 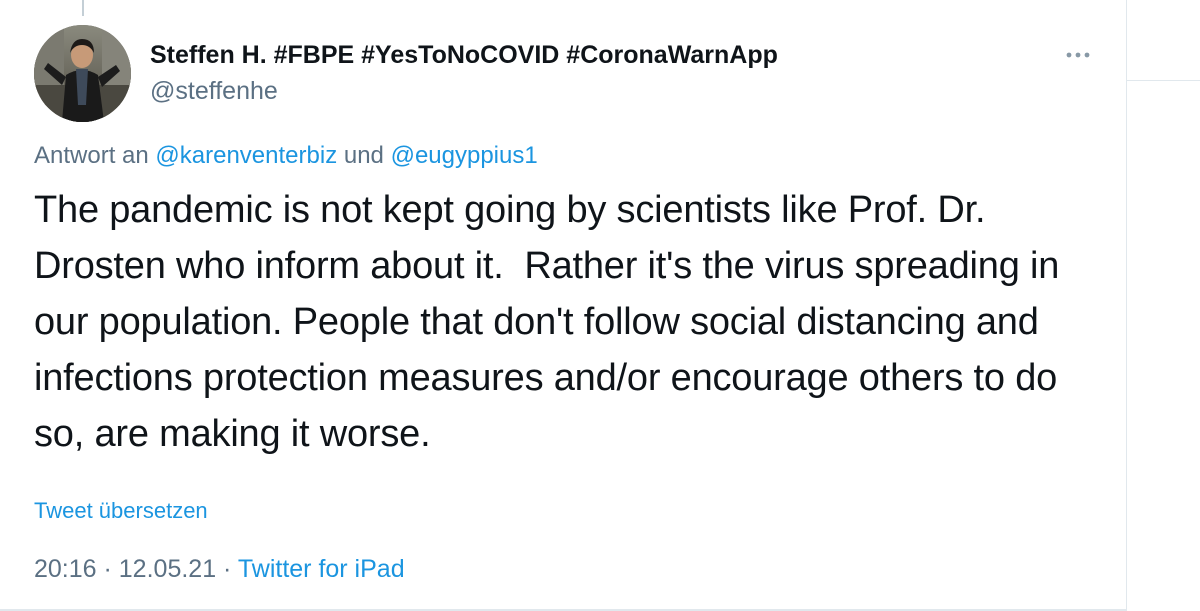 What do you see at coordinates (214, 91) in the screenshot?
I see `author-handle: @steffenhe` at bounding box center [214, 91].